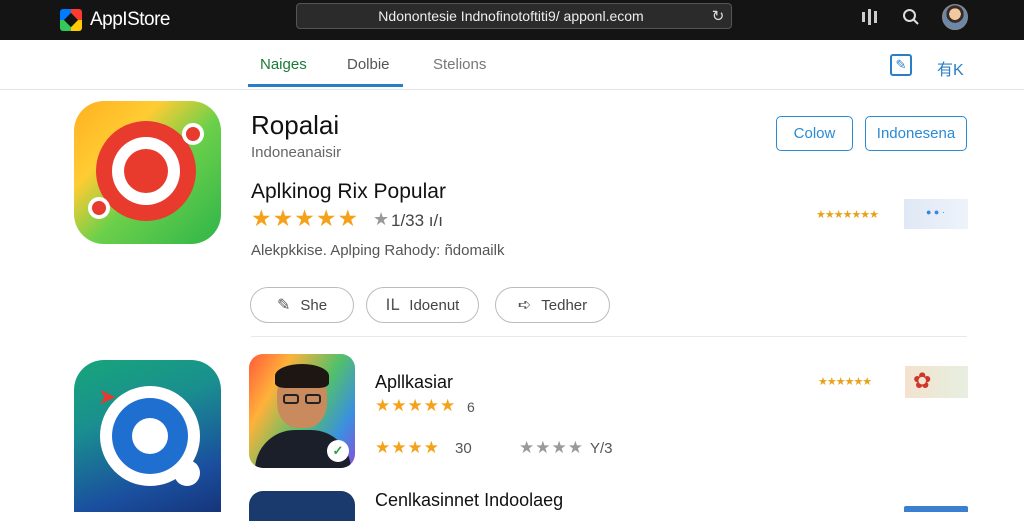  What do you see at coordinates (295, 125) in the screenshot?
I see `app-title: Ropalai` at bounding box center [295, 125].